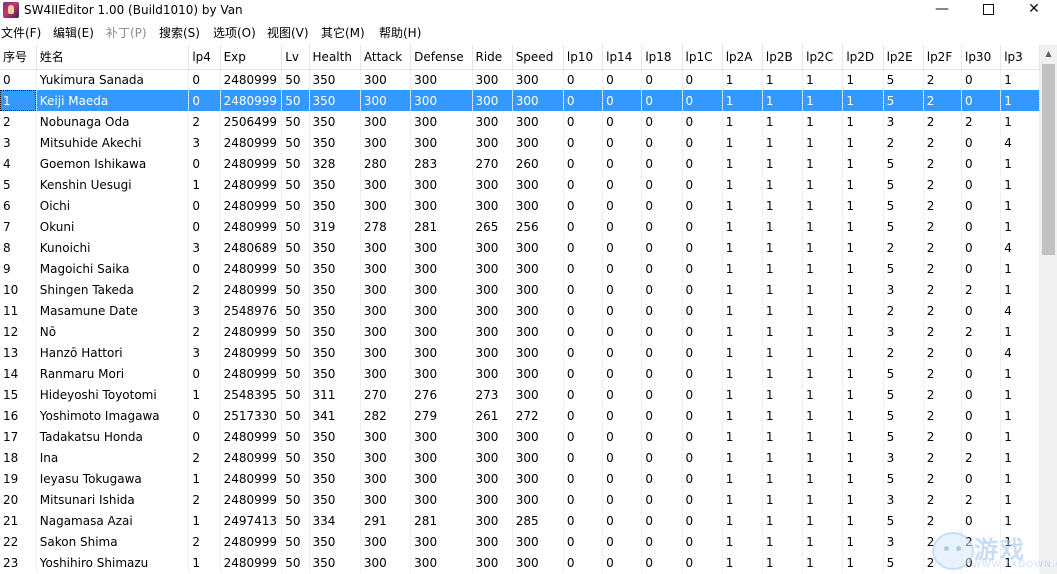 The width and height of the screenshot is (1057, 574). I want to click on column-header: Defense, so click(441, 57).